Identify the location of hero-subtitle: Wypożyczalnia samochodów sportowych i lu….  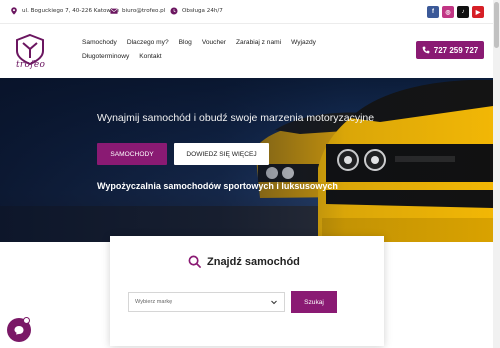
(217, 186).